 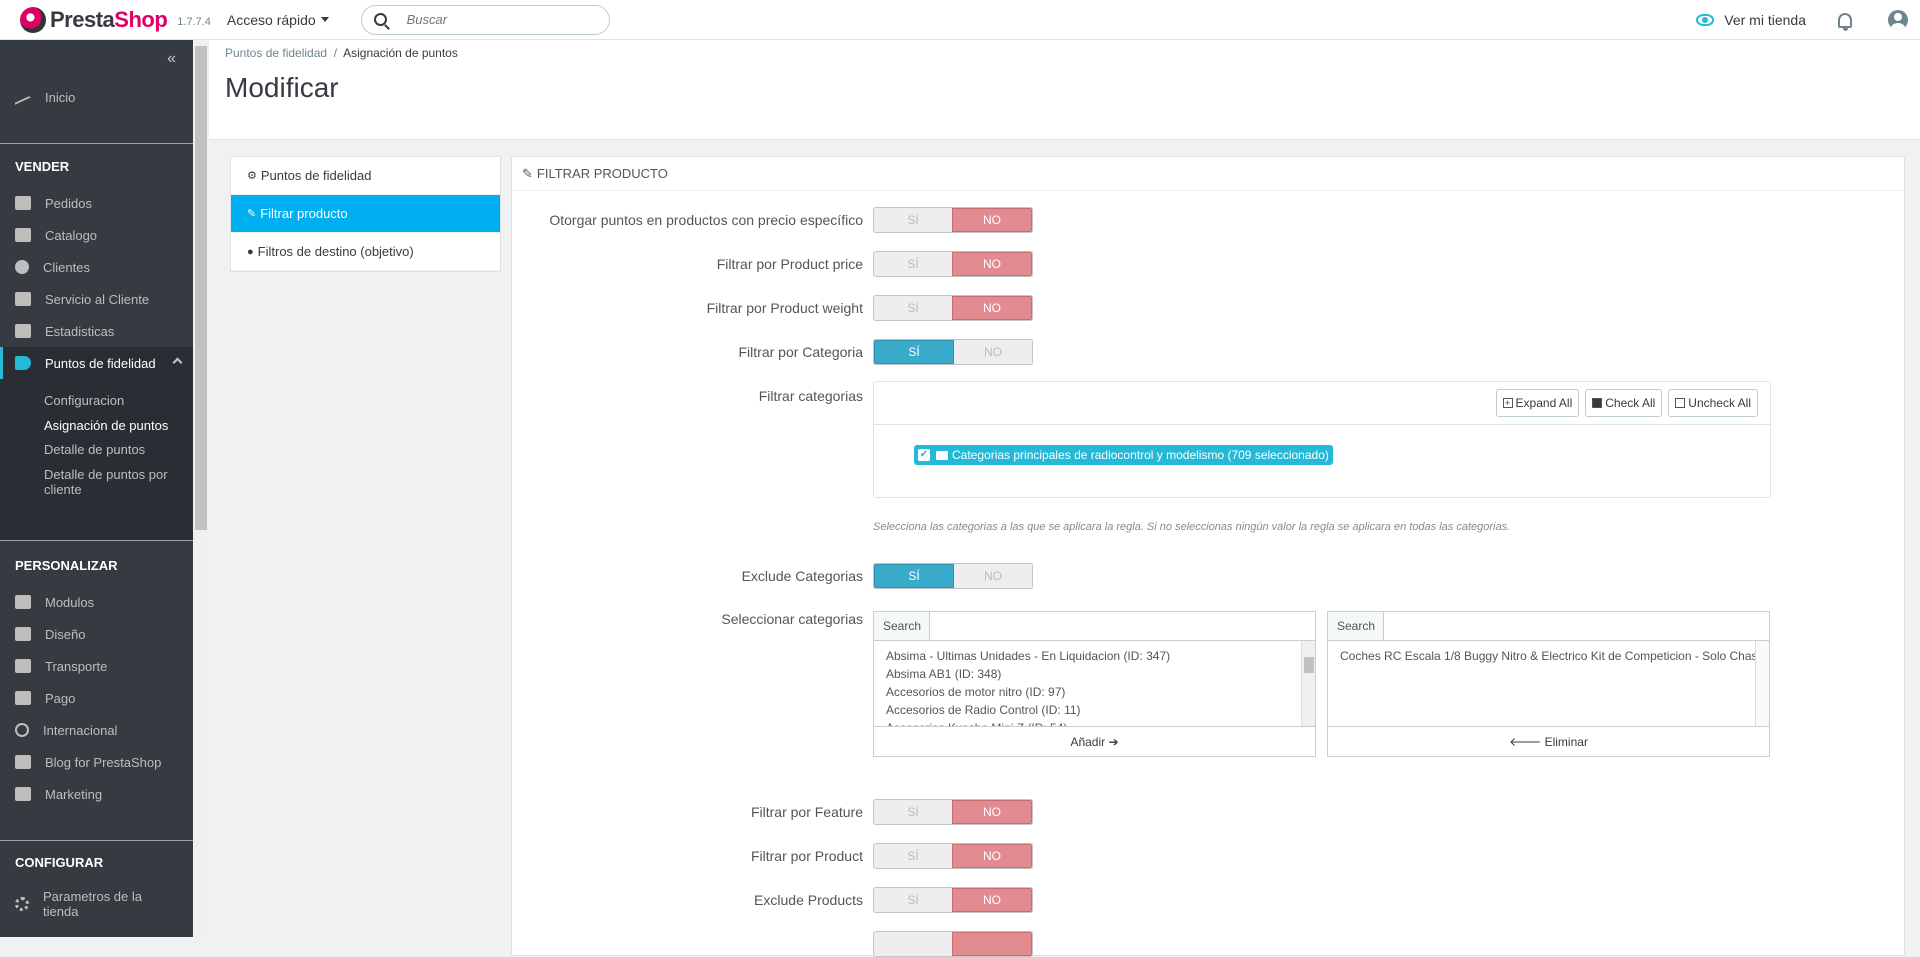 I want to click on switch-exclude-products: SÍ NO, so click(x=953, y=900).